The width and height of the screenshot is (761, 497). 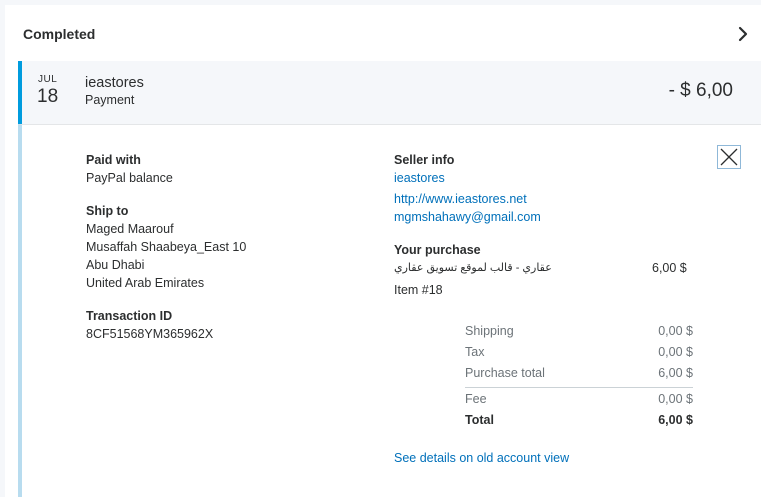 I want to click on section-title: Completed, so click(x=59, y=34).